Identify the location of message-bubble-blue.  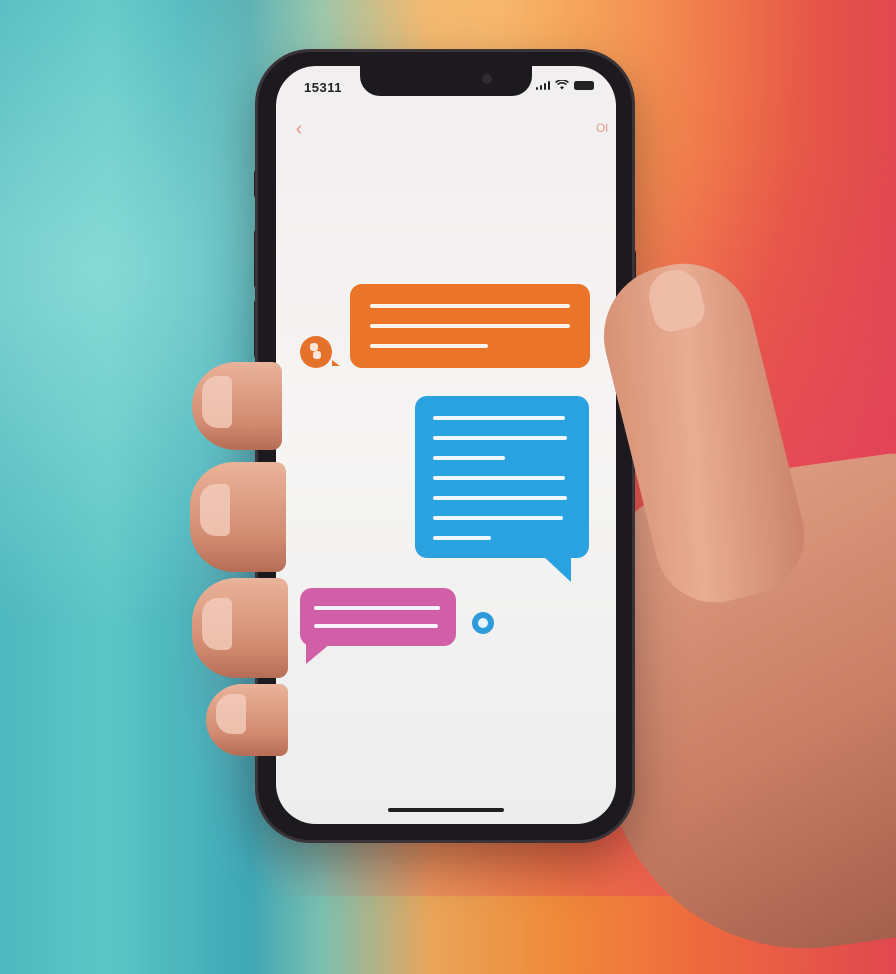
(502, 489).